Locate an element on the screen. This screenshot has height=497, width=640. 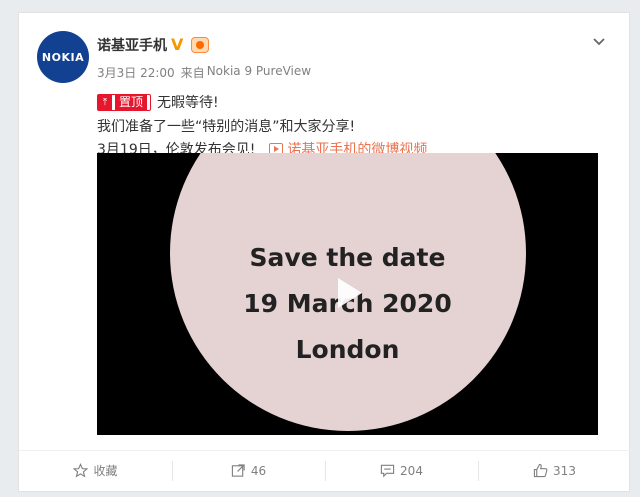
like-count: 313 is located at coordinates (564, 470).